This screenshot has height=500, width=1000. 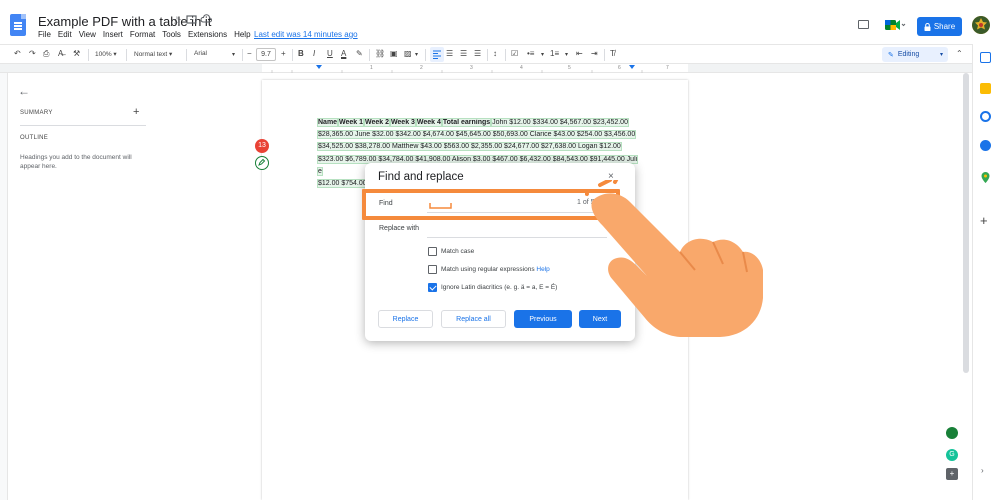 I want to click on insert-link-icon: ⛓, so click(x=380, y=53).